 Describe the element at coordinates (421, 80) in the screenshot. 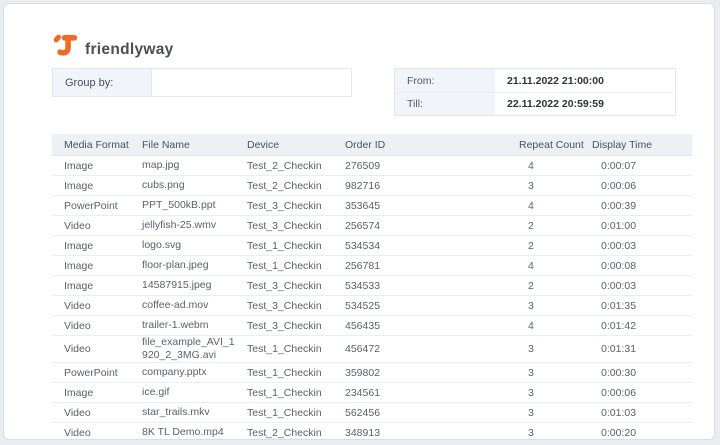

I see `from-label: From:` at that location.